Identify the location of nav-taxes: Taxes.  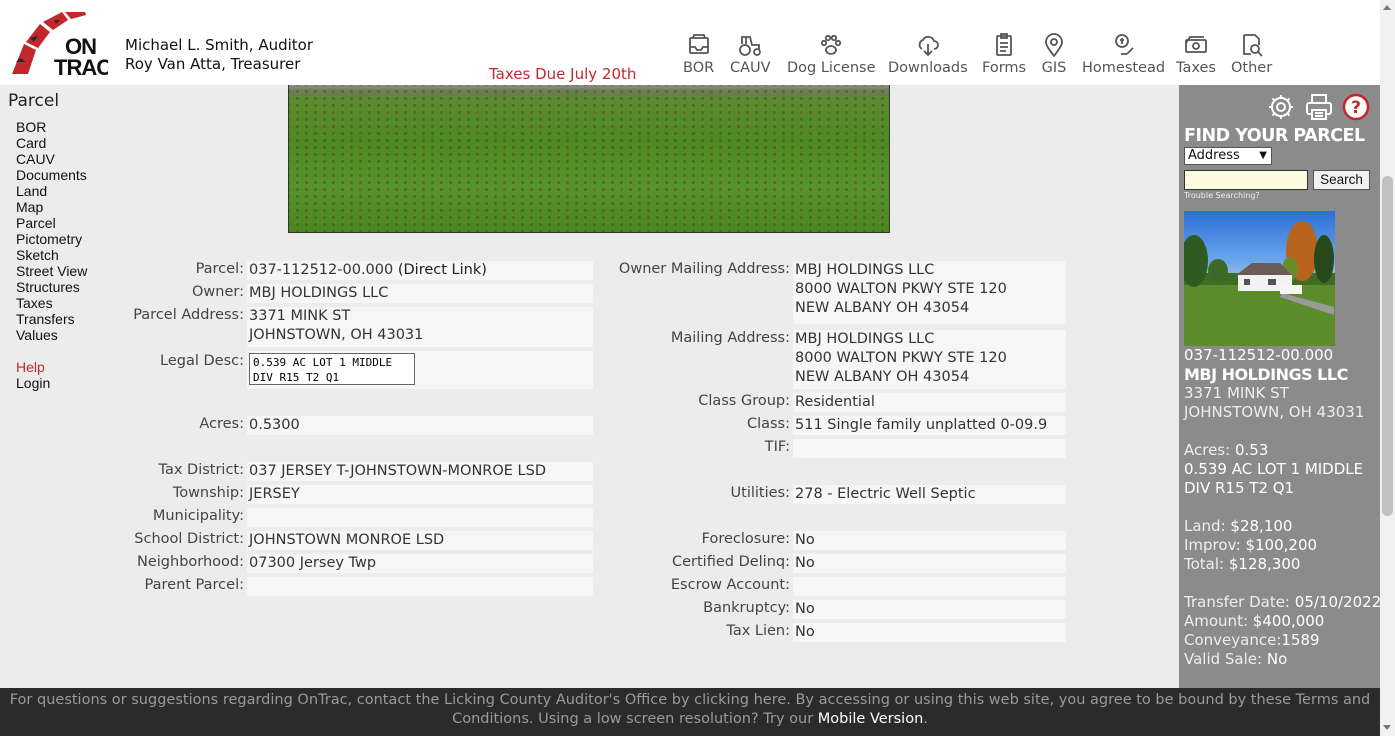
(1196, 54).